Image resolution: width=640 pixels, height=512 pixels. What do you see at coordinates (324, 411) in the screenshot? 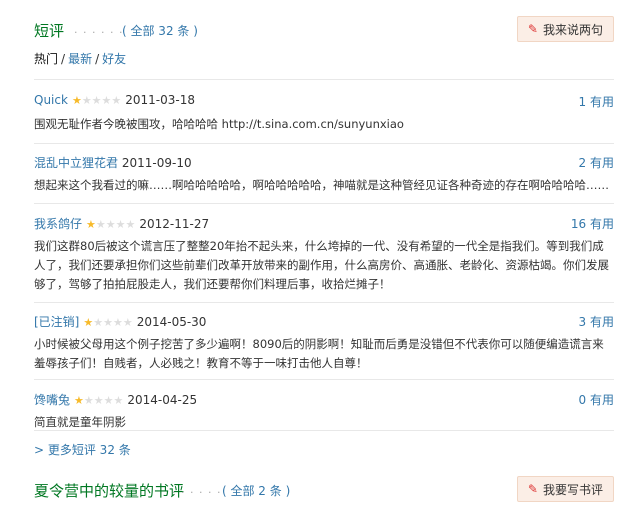
I see `comment-item: 馋嘴兔 ★★★★★ 2014-04-25 0 有用 简直就是童年阴影` at bounding box center [324, 411].